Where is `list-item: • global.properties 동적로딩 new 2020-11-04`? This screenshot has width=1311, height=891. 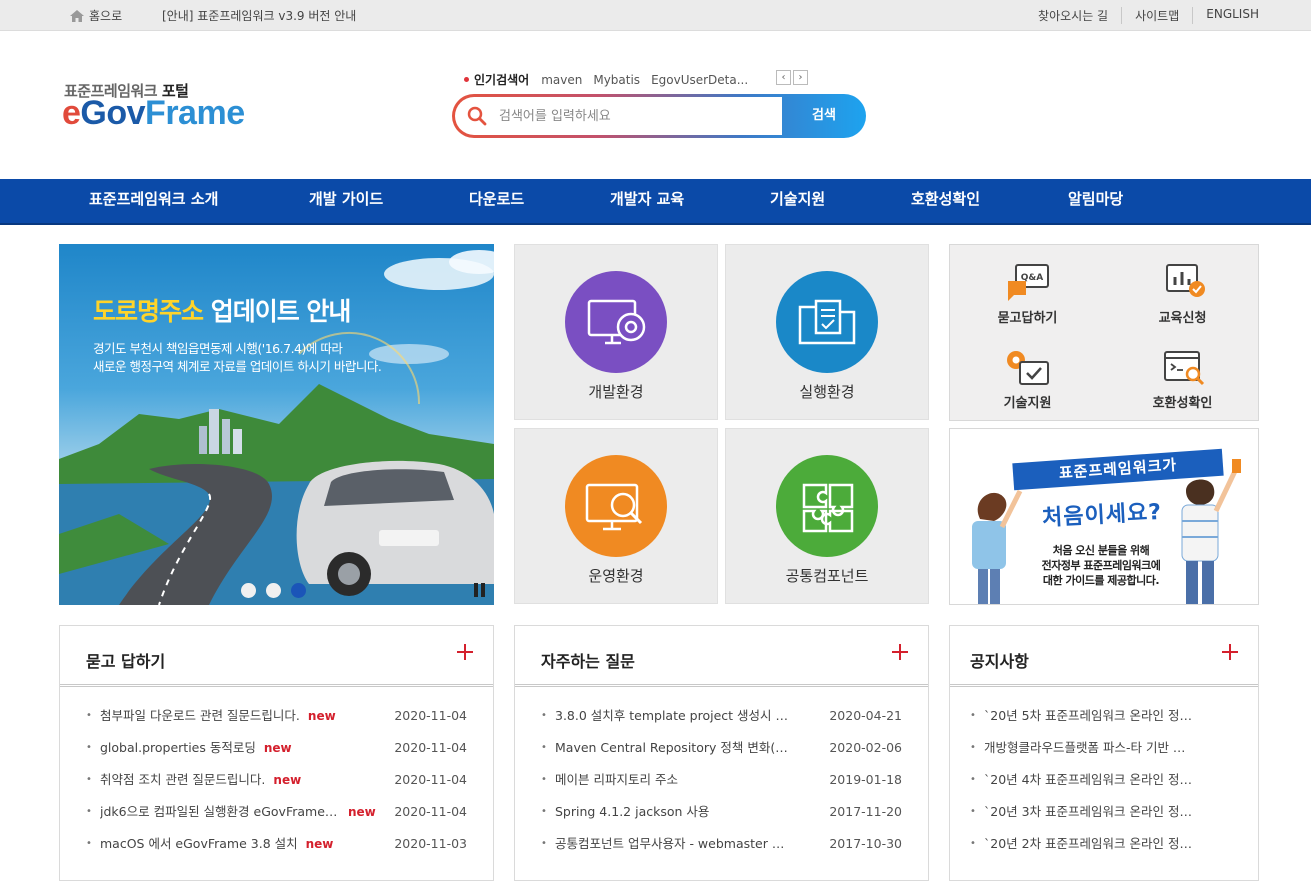
list-item: • global.properties 동적로딩 new 2020-11-04 is located at coordinates (276, 753).